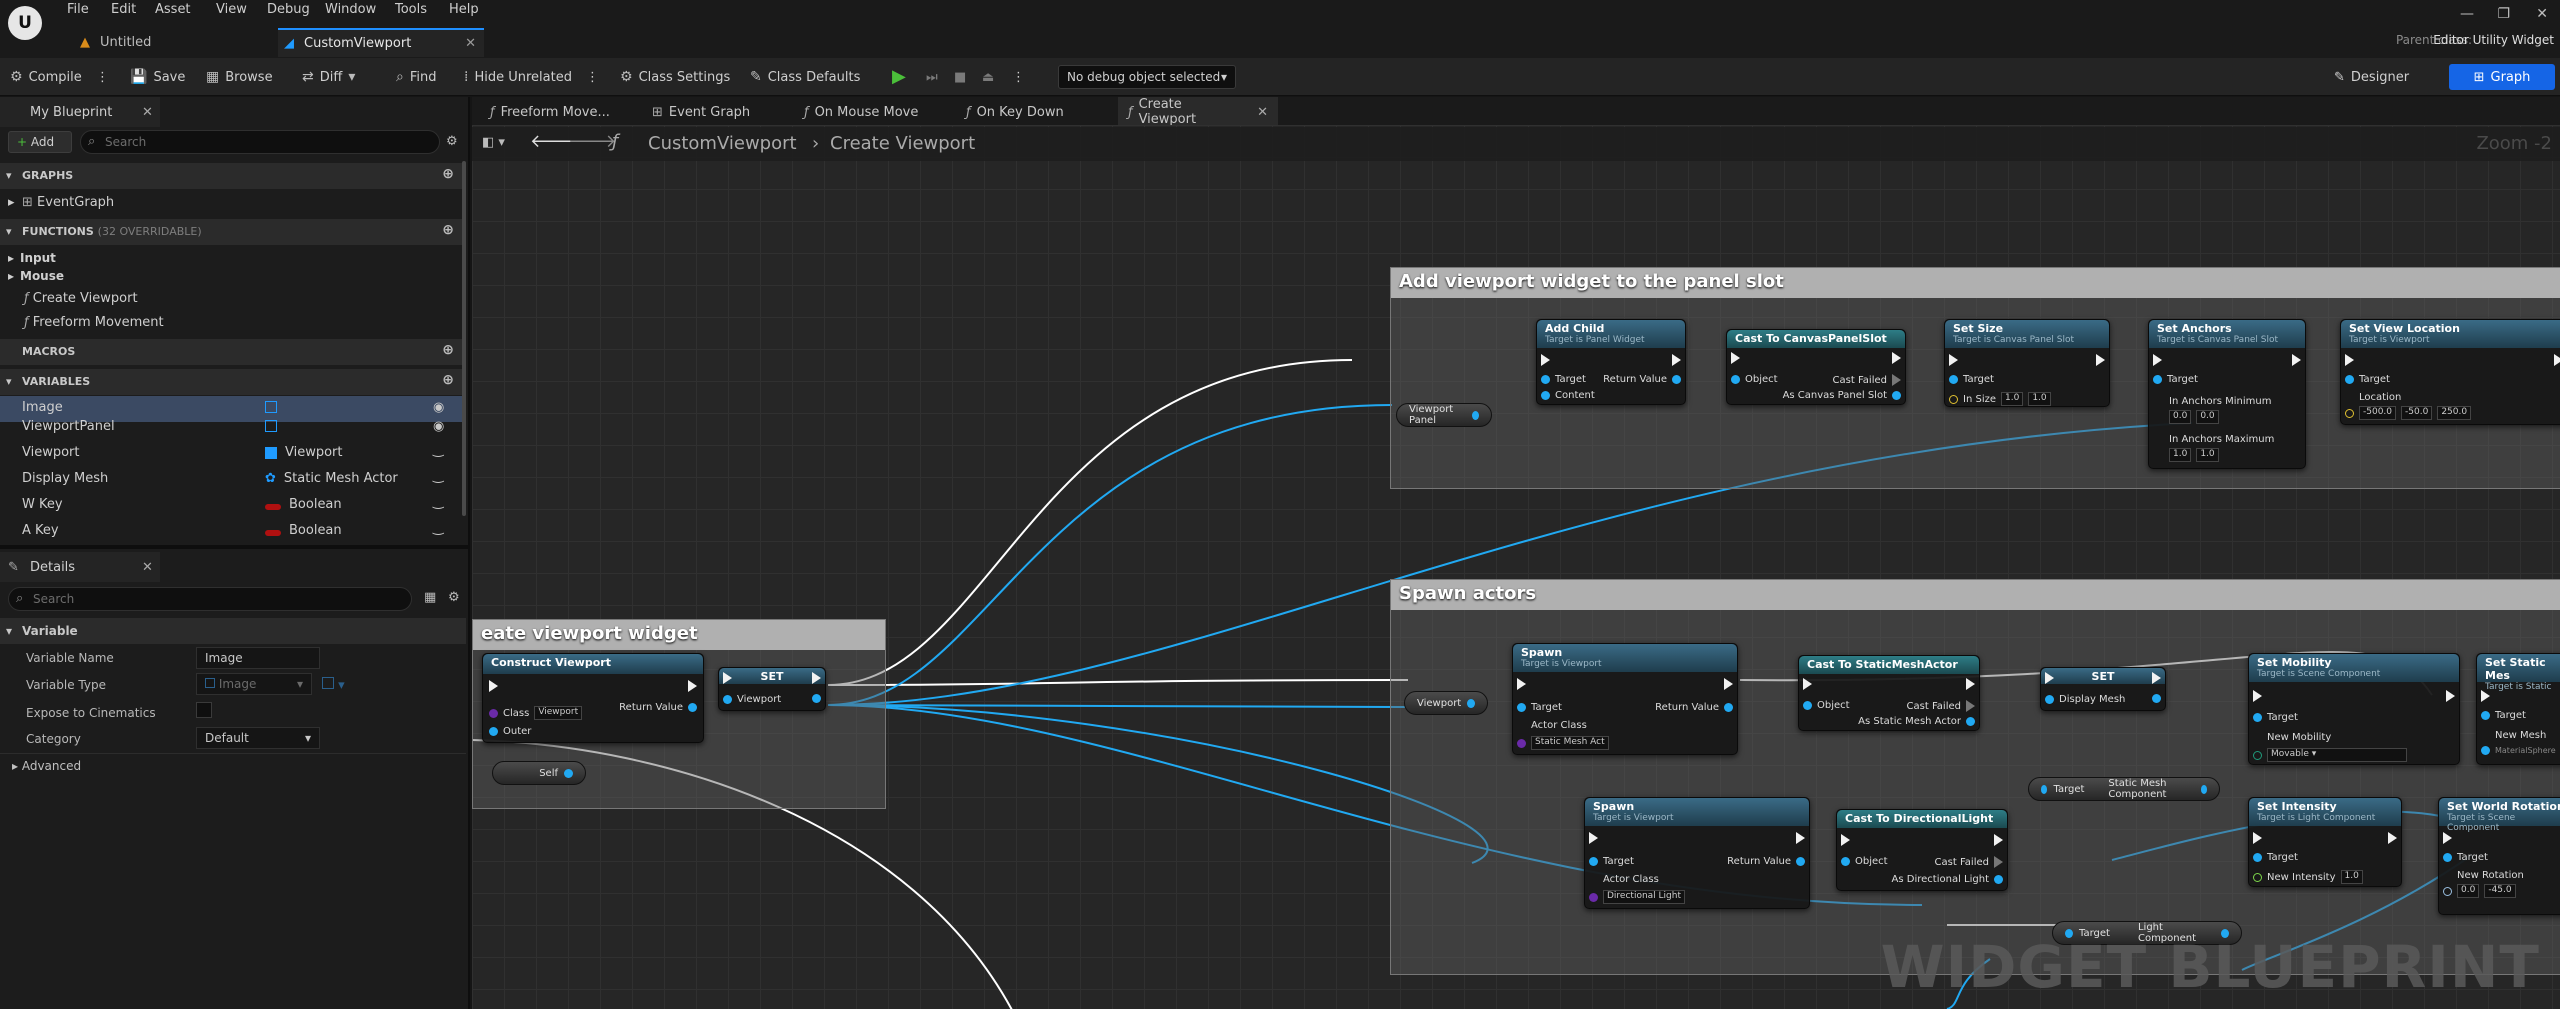  What do you see at coordinates (2500, 891) in the screenshot?
I see `rotation-y-field: -45.0` at bounding box center [2500, 891].